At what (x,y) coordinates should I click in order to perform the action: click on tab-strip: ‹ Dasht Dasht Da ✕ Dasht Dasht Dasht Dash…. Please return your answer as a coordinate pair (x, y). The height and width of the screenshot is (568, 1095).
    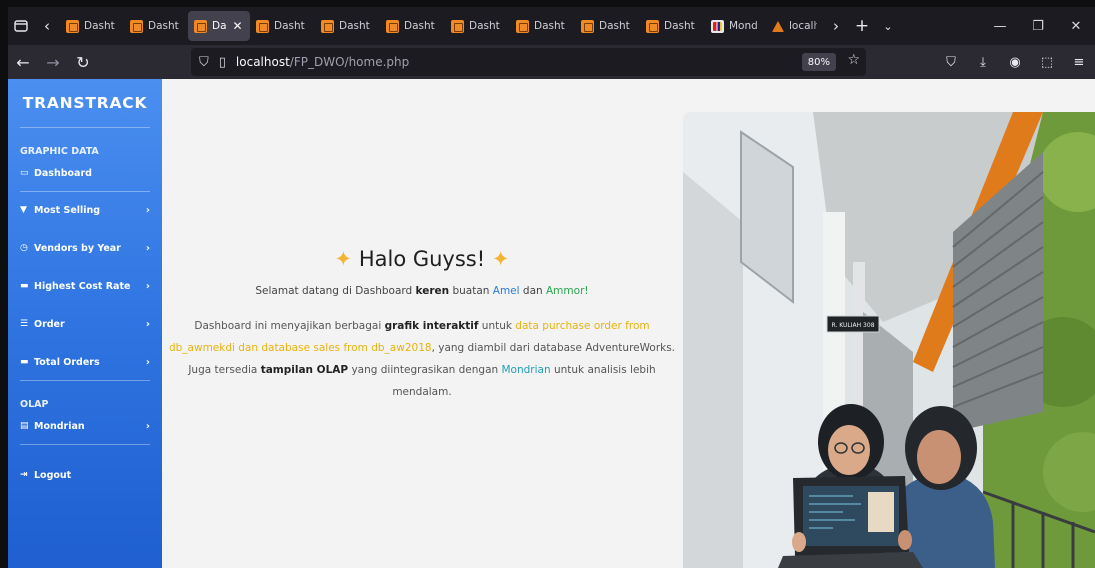
    Looking at the image, I should click on (551, 26).